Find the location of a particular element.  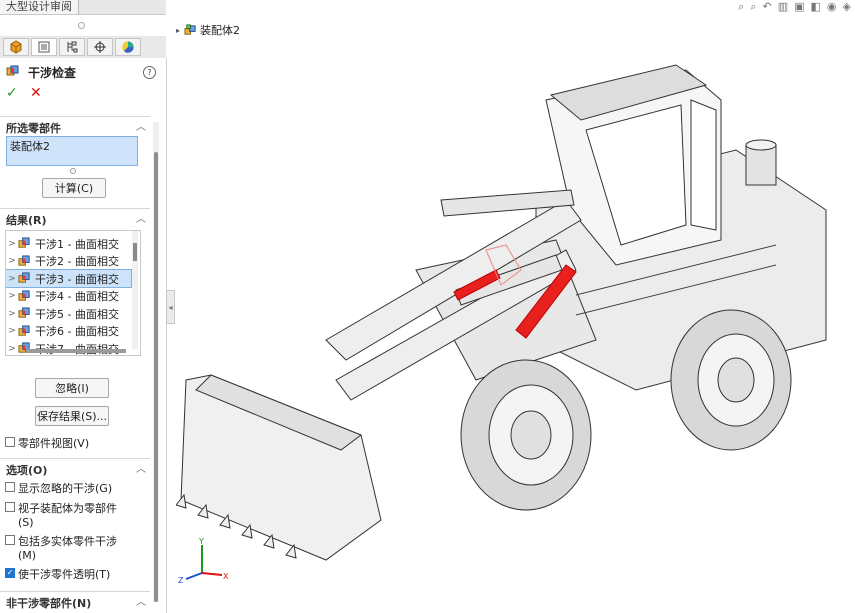

panel-title: 干涉检查 is located at coordinates (41, 72).